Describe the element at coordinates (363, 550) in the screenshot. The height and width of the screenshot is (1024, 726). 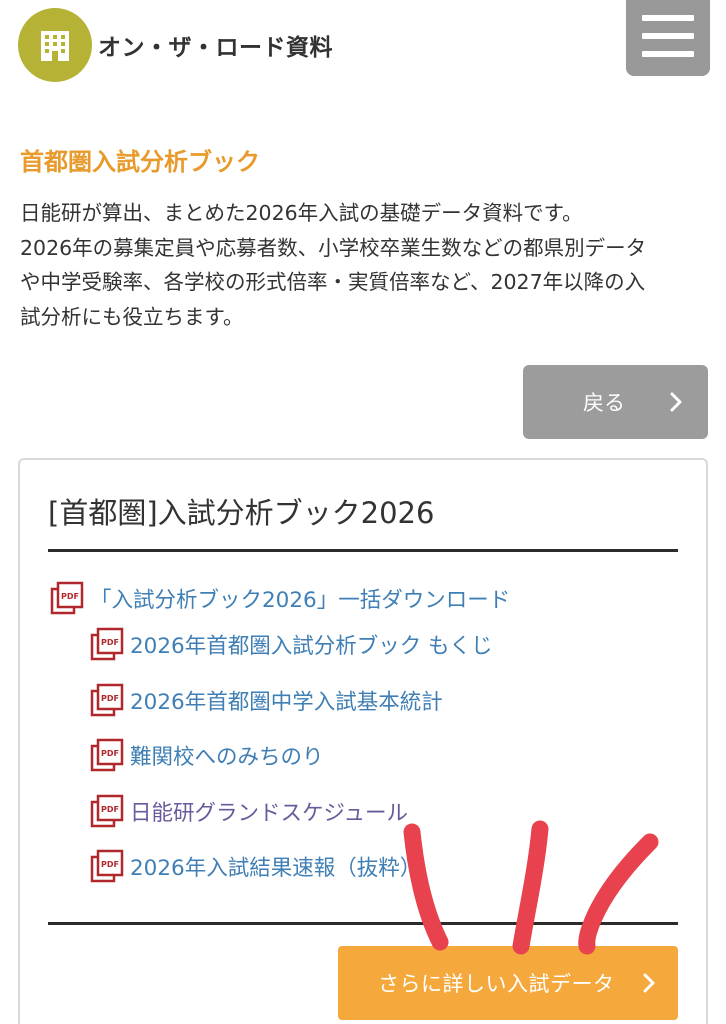
I see `top-divider` at that location.